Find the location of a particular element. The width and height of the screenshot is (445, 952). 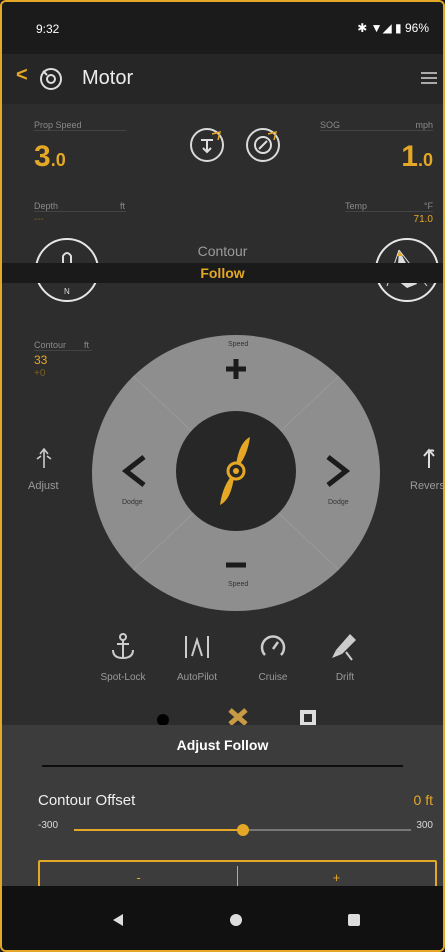

mode-label: Cruise is located at coordinates (273, 677).